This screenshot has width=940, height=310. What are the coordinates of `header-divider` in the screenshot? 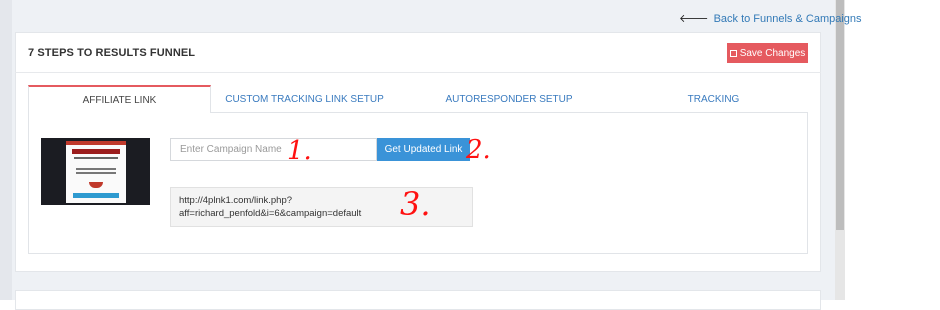 It's located at (418, 72).